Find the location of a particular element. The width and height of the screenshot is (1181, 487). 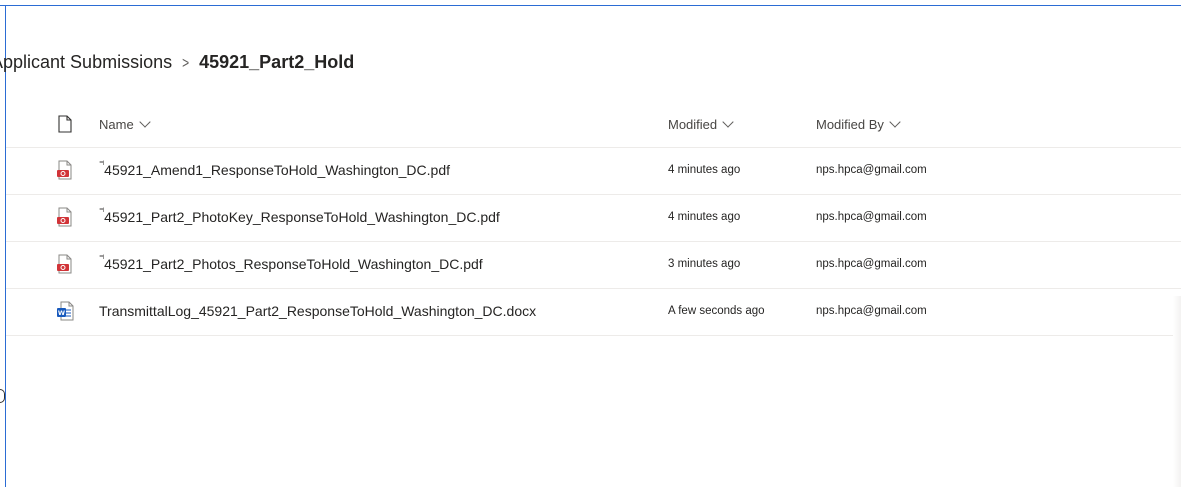

breadcrumb-parent-link: Applicant Submissions is located at coordinates (86, 62).